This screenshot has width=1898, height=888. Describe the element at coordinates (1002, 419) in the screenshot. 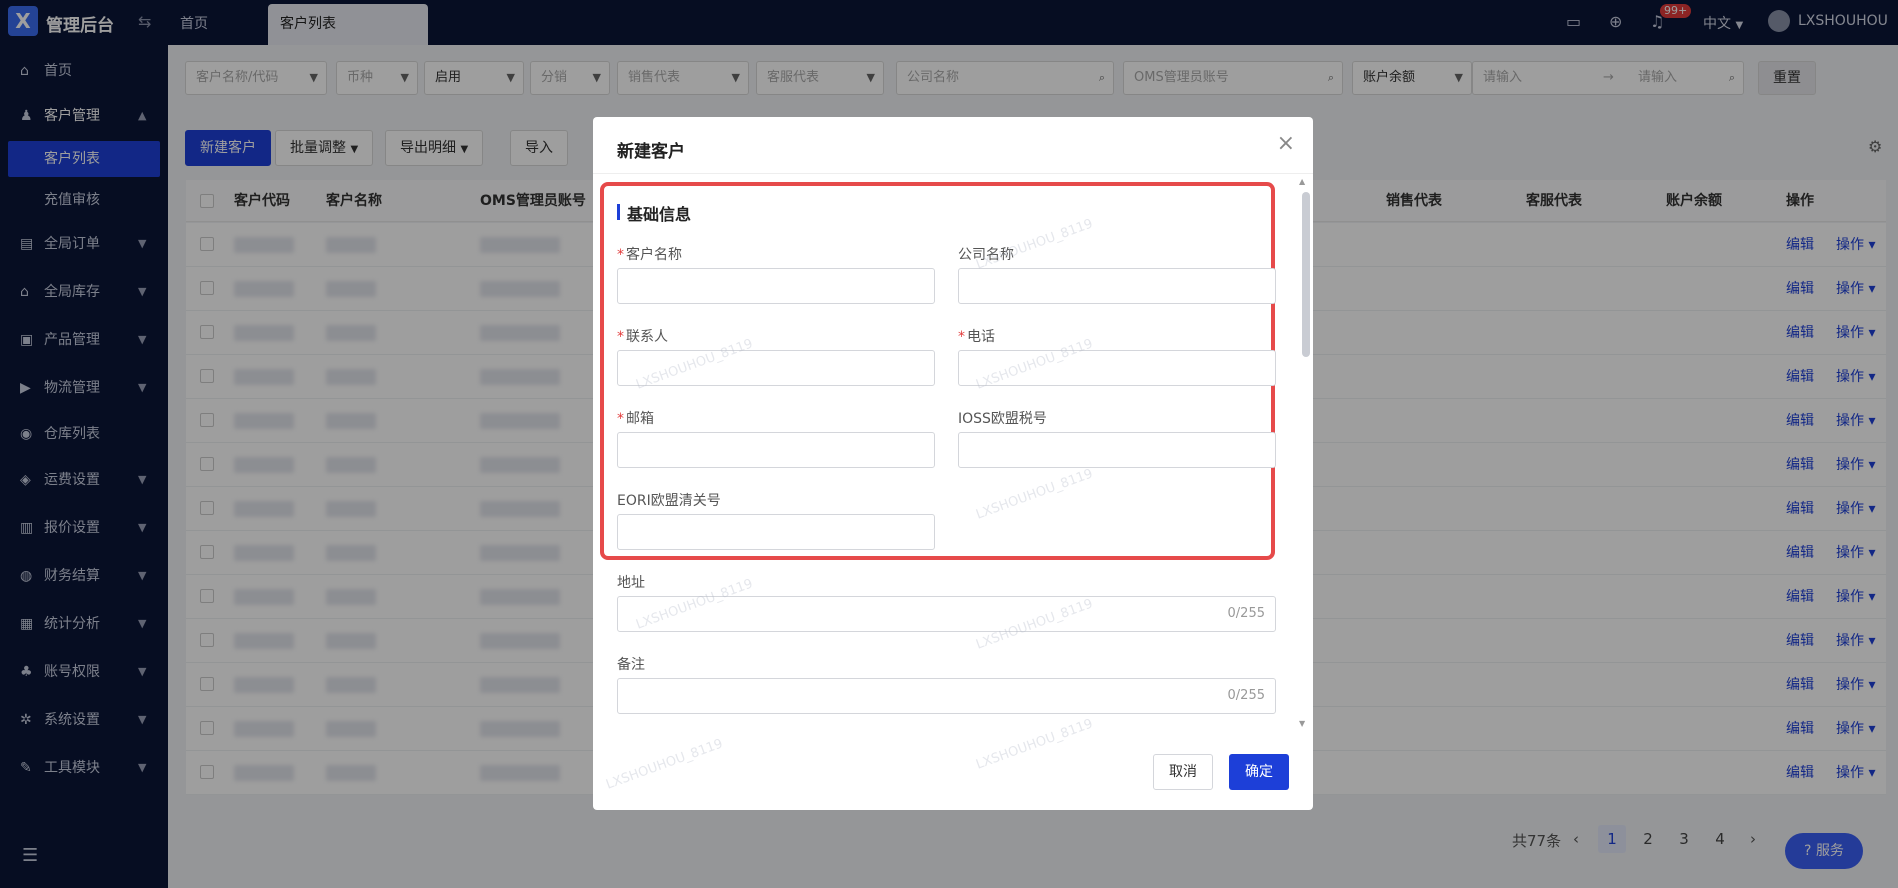

I see `ioss-label: IOSS欧盟税号` at that location.